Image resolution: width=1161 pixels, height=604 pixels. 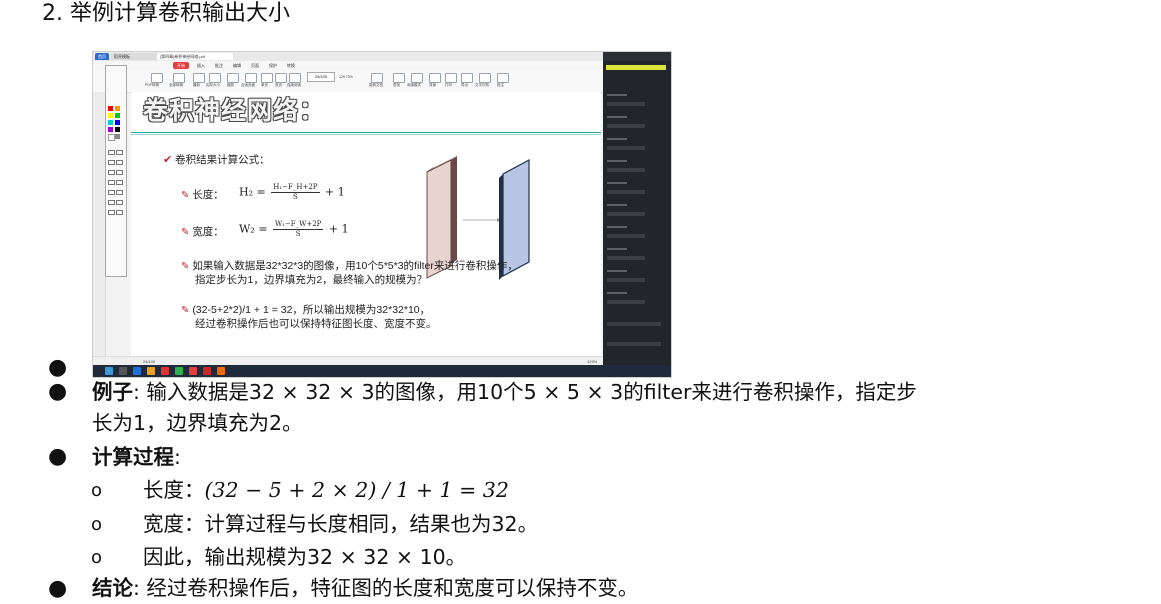 I want to click on search-icon, so click(x=123, y=371).